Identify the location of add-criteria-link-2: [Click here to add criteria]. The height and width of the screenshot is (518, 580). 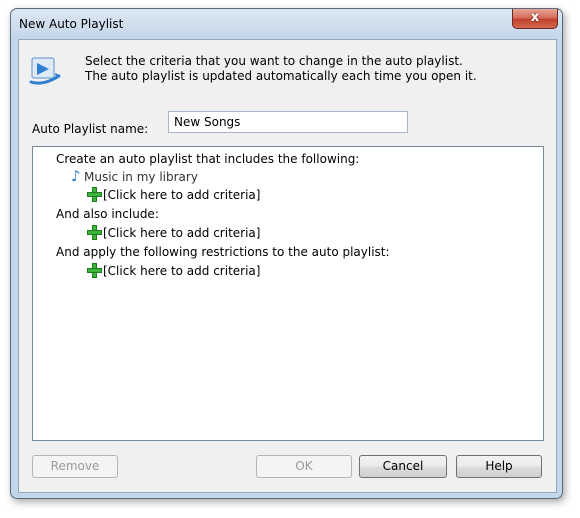
(173, 233).